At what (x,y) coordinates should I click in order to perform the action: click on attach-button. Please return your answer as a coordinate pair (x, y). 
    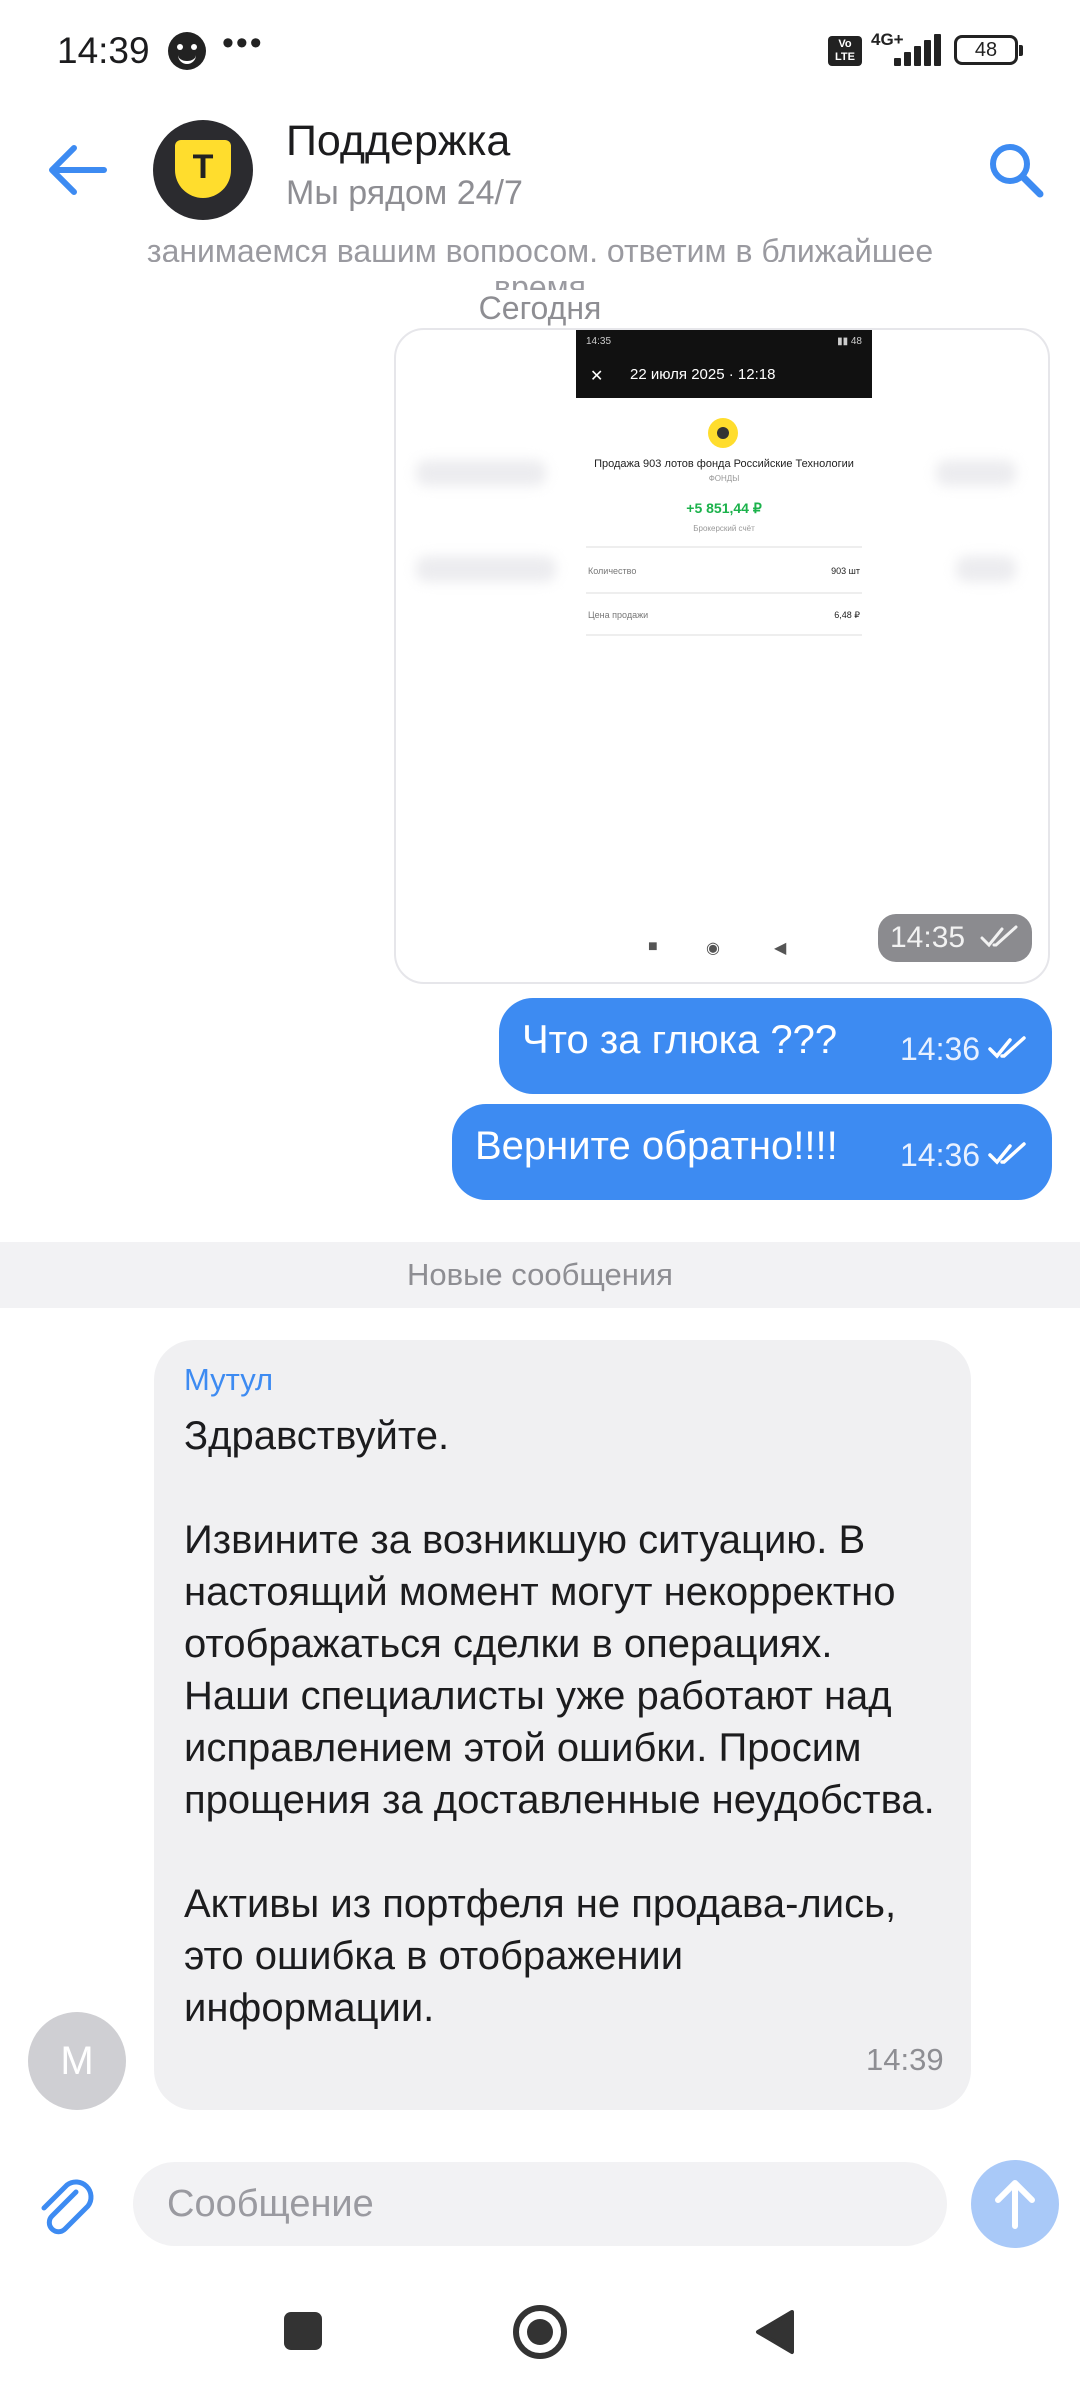
    Looking at the image, I should click on (67, 2207).